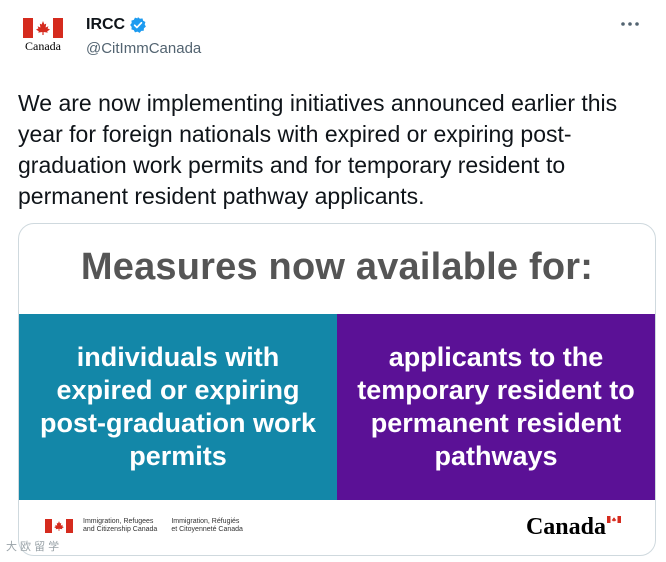  Describe the element at coordinates (138, 25) in the screenshot. I see `verified-badge-icon` at that location.